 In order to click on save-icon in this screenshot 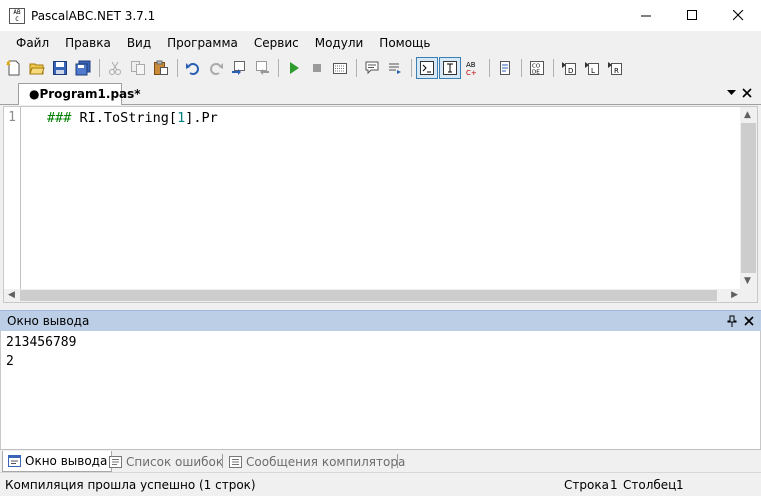, I will do `click(60, 68)`.